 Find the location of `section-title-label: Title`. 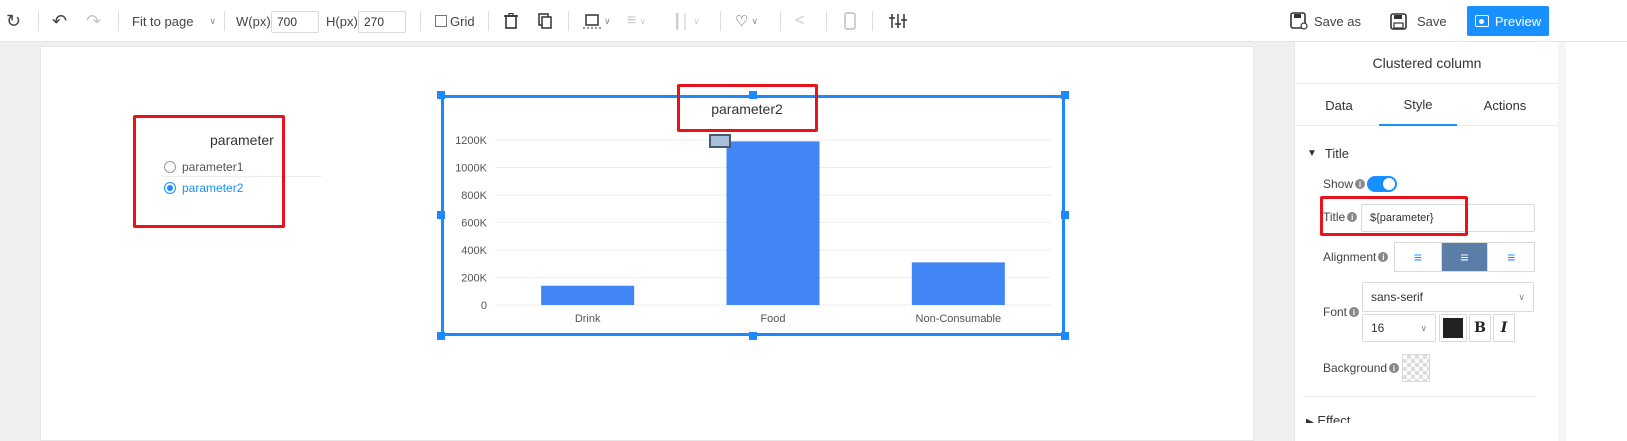

section-title-label: Title is located at coordinates (1336, 153).